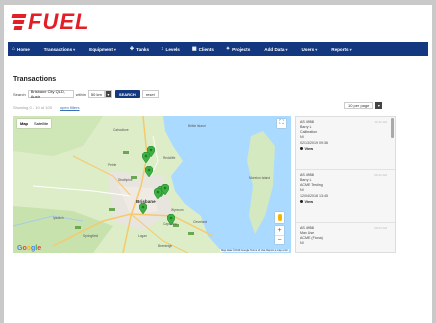  Describe the element at coordinates (177, 210) in the screenshot. I see `map-place-label: Wynnum` at that location.